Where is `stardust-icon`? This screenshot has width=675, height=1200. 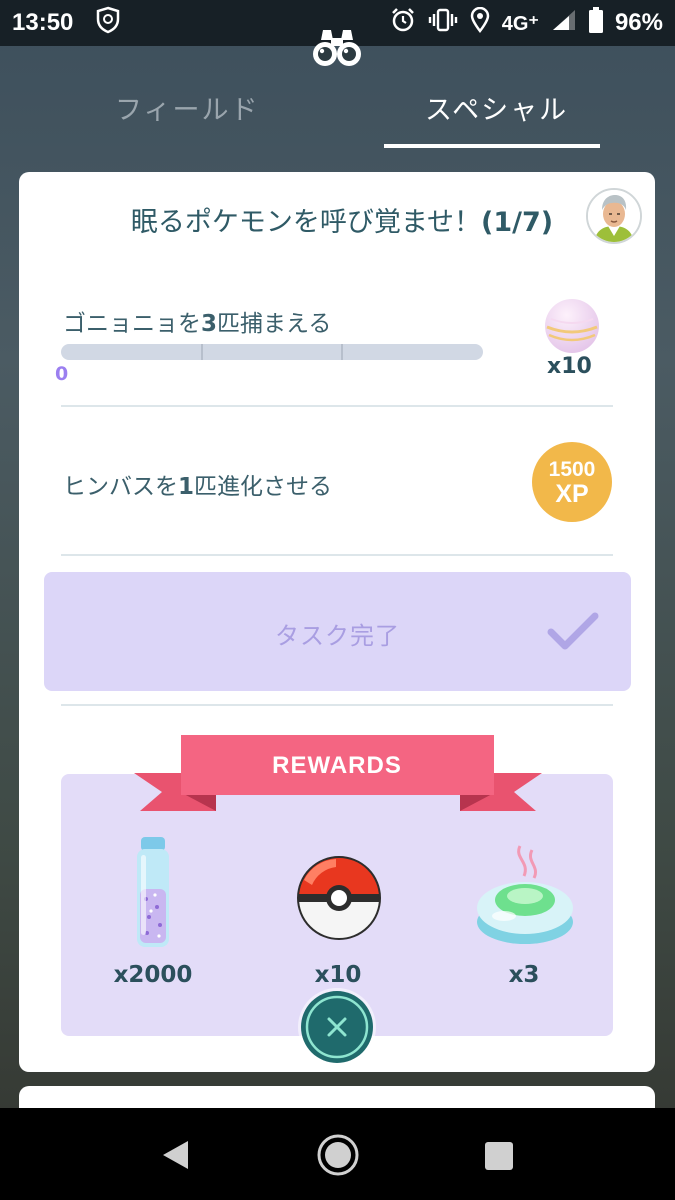 stardust-icon is located at coordinates (153, 897).